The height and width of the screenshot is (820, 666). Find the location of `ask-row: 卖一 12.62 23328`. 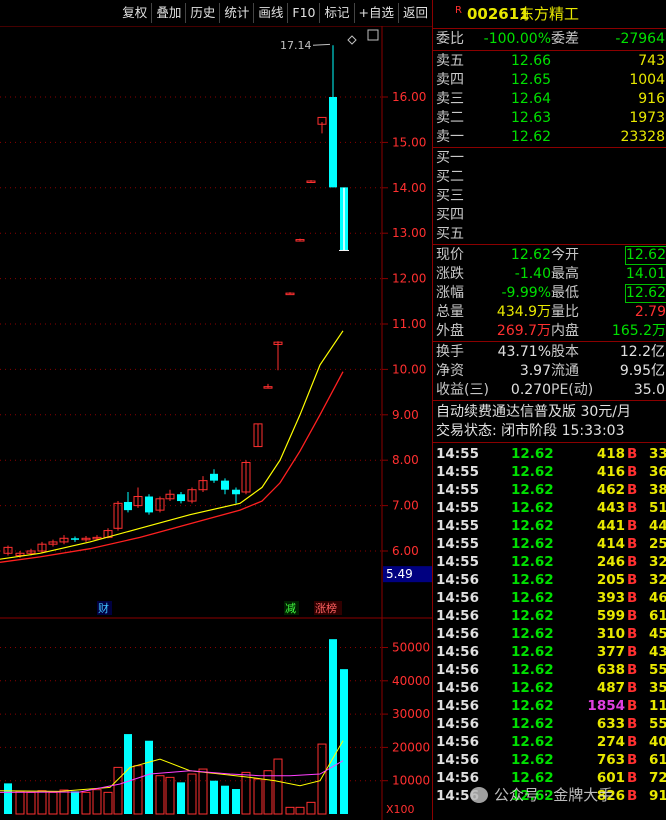

ask-row: 卖一 12.62 23328 is located at coordinates (549, 137).